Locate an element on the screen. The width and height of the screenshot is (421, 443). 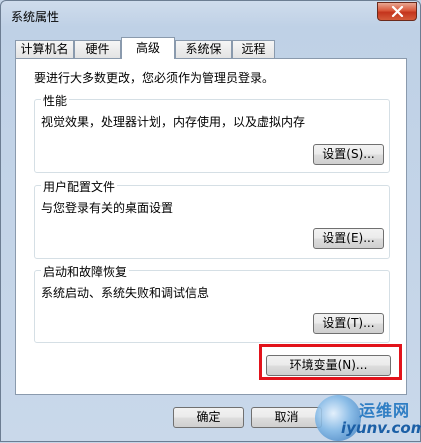
tab-computer-name: 计算机名 is located at coordinates (44, 49).